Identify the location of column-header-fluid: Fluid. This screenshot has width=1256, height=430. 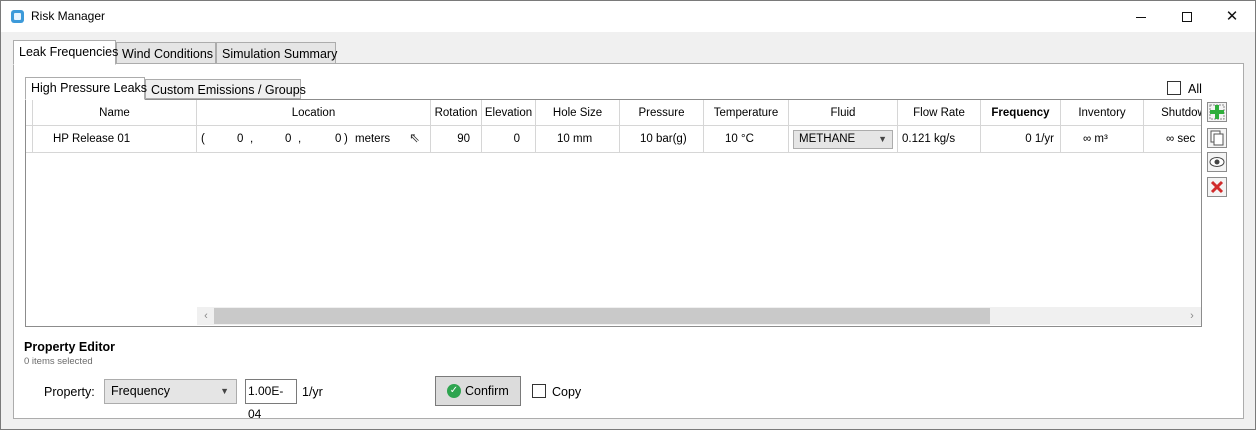
(843, 113).